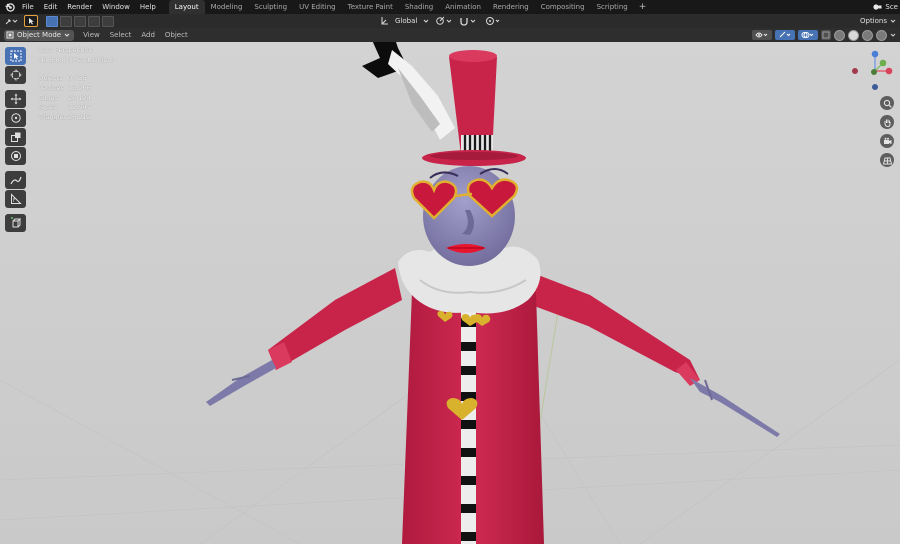  What do you see at coordinates (887, 160) in the screenshot?
I see `perspective-toggle-button` at bounding box center [887, 160].